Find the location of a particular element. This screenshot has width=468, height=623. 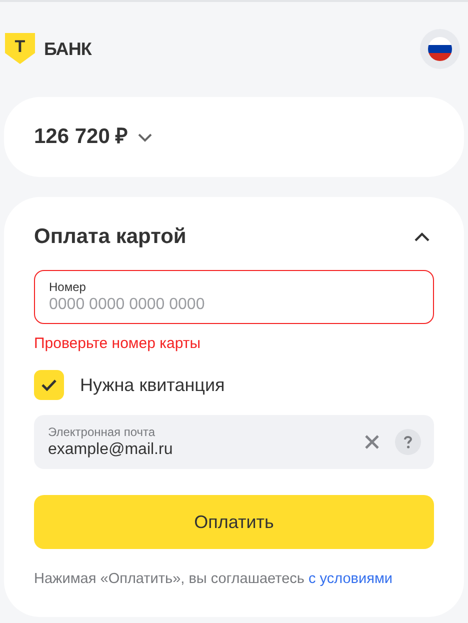

card-number-field: Номер 0000 0000 0000 0000 is located at coordinates (234, 297).